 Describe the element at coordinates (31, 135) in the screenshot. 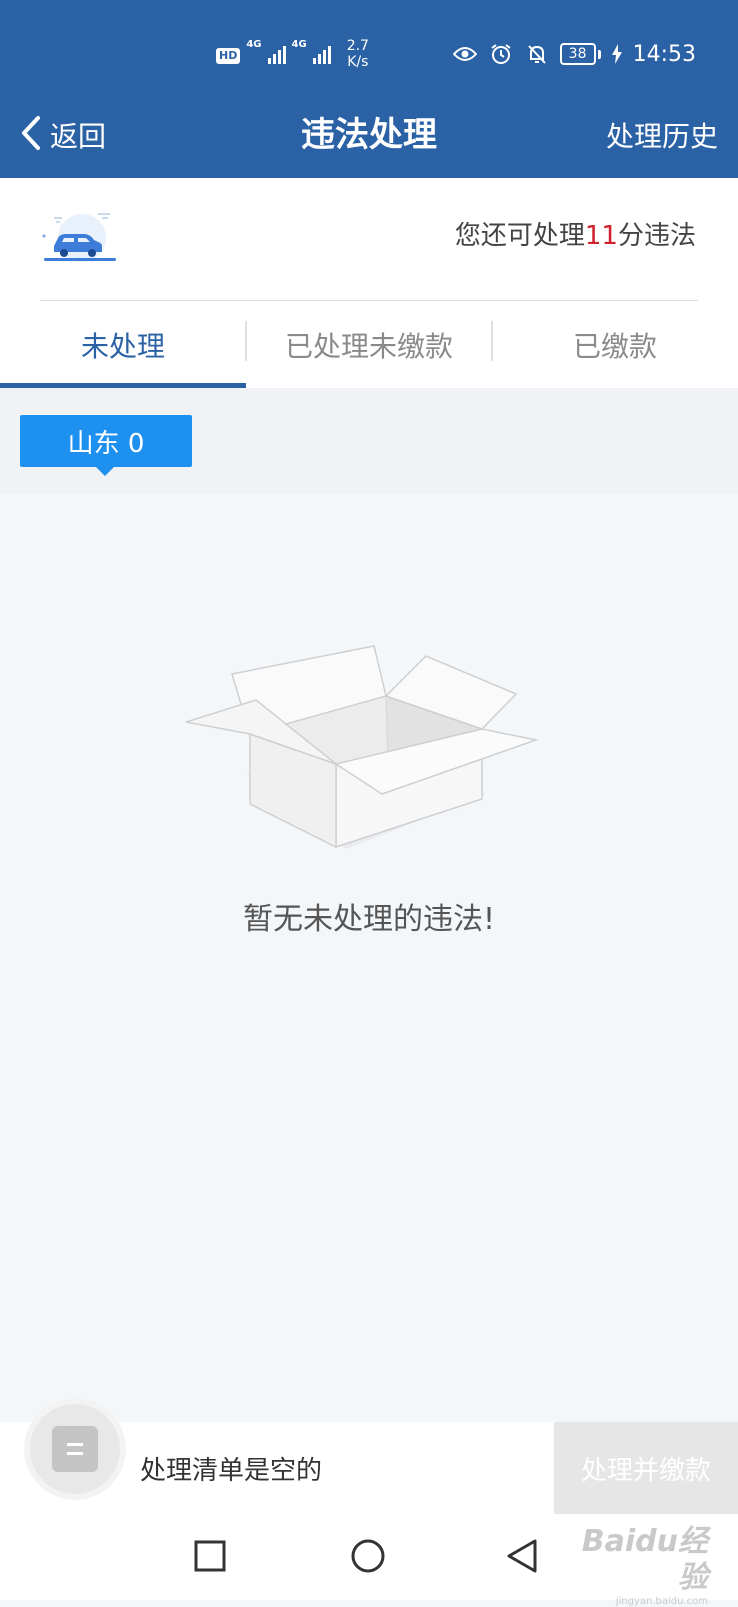

I see `chevron-left-icon` at that location.